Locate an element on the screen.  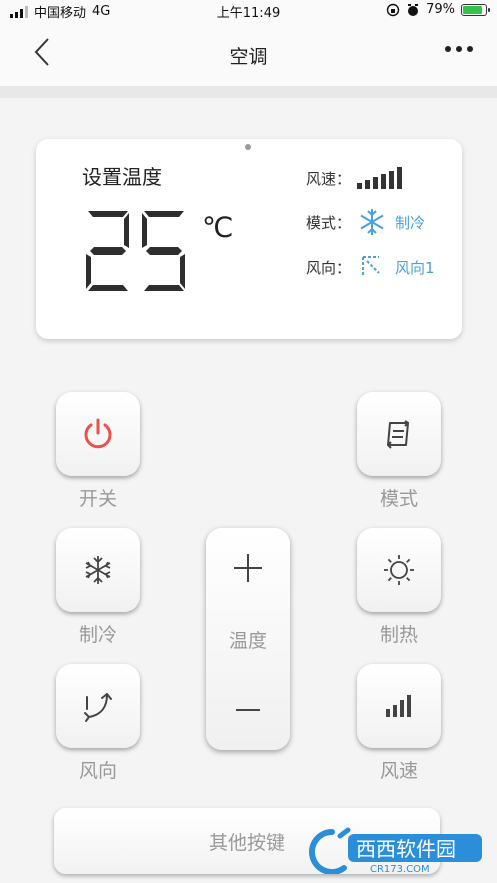
battery-percent: 79% is located at coordinates (440, 9).